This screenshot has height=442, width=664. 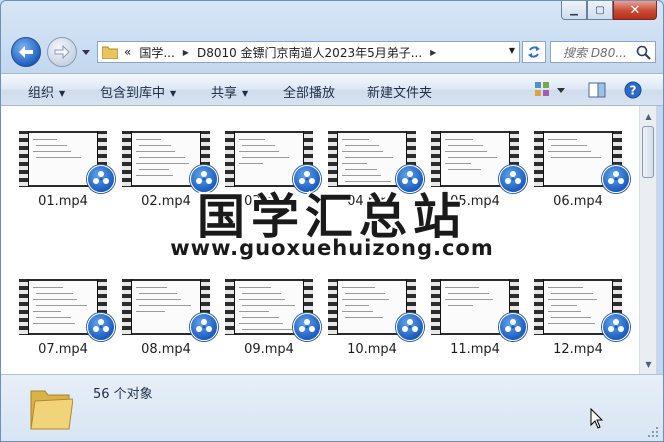 What do you see at coordinates (475, 201) in the screenshot?
I see `file-name: 05.mp4` at bounding box center [475, 201].